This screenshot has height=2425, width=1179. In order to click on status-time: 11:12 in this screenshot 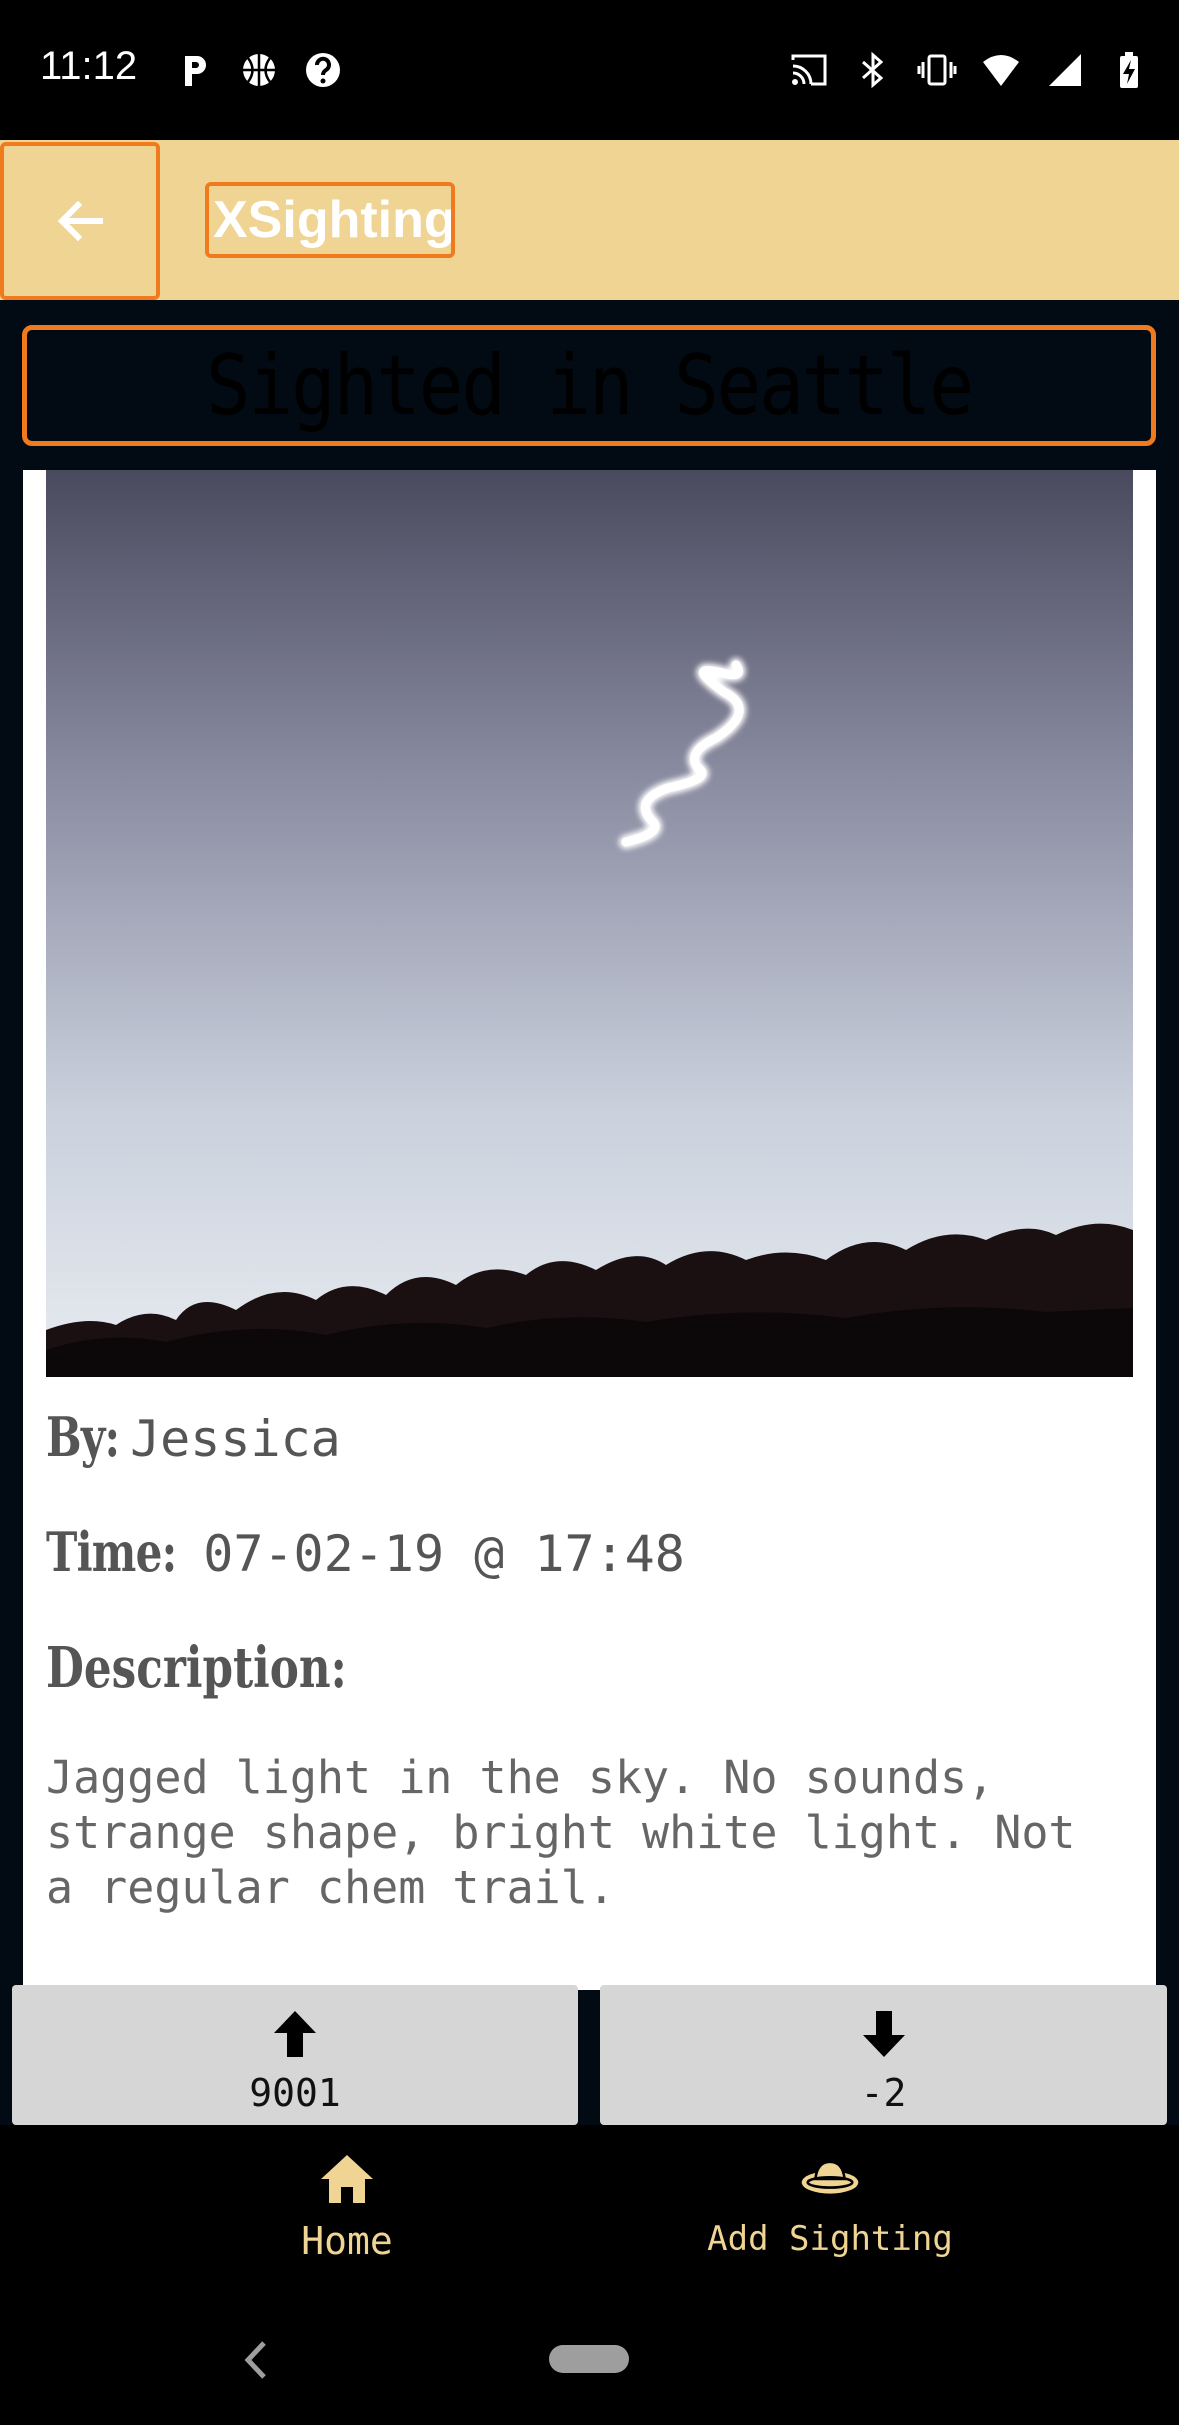, I will do `click(89, 66)`.